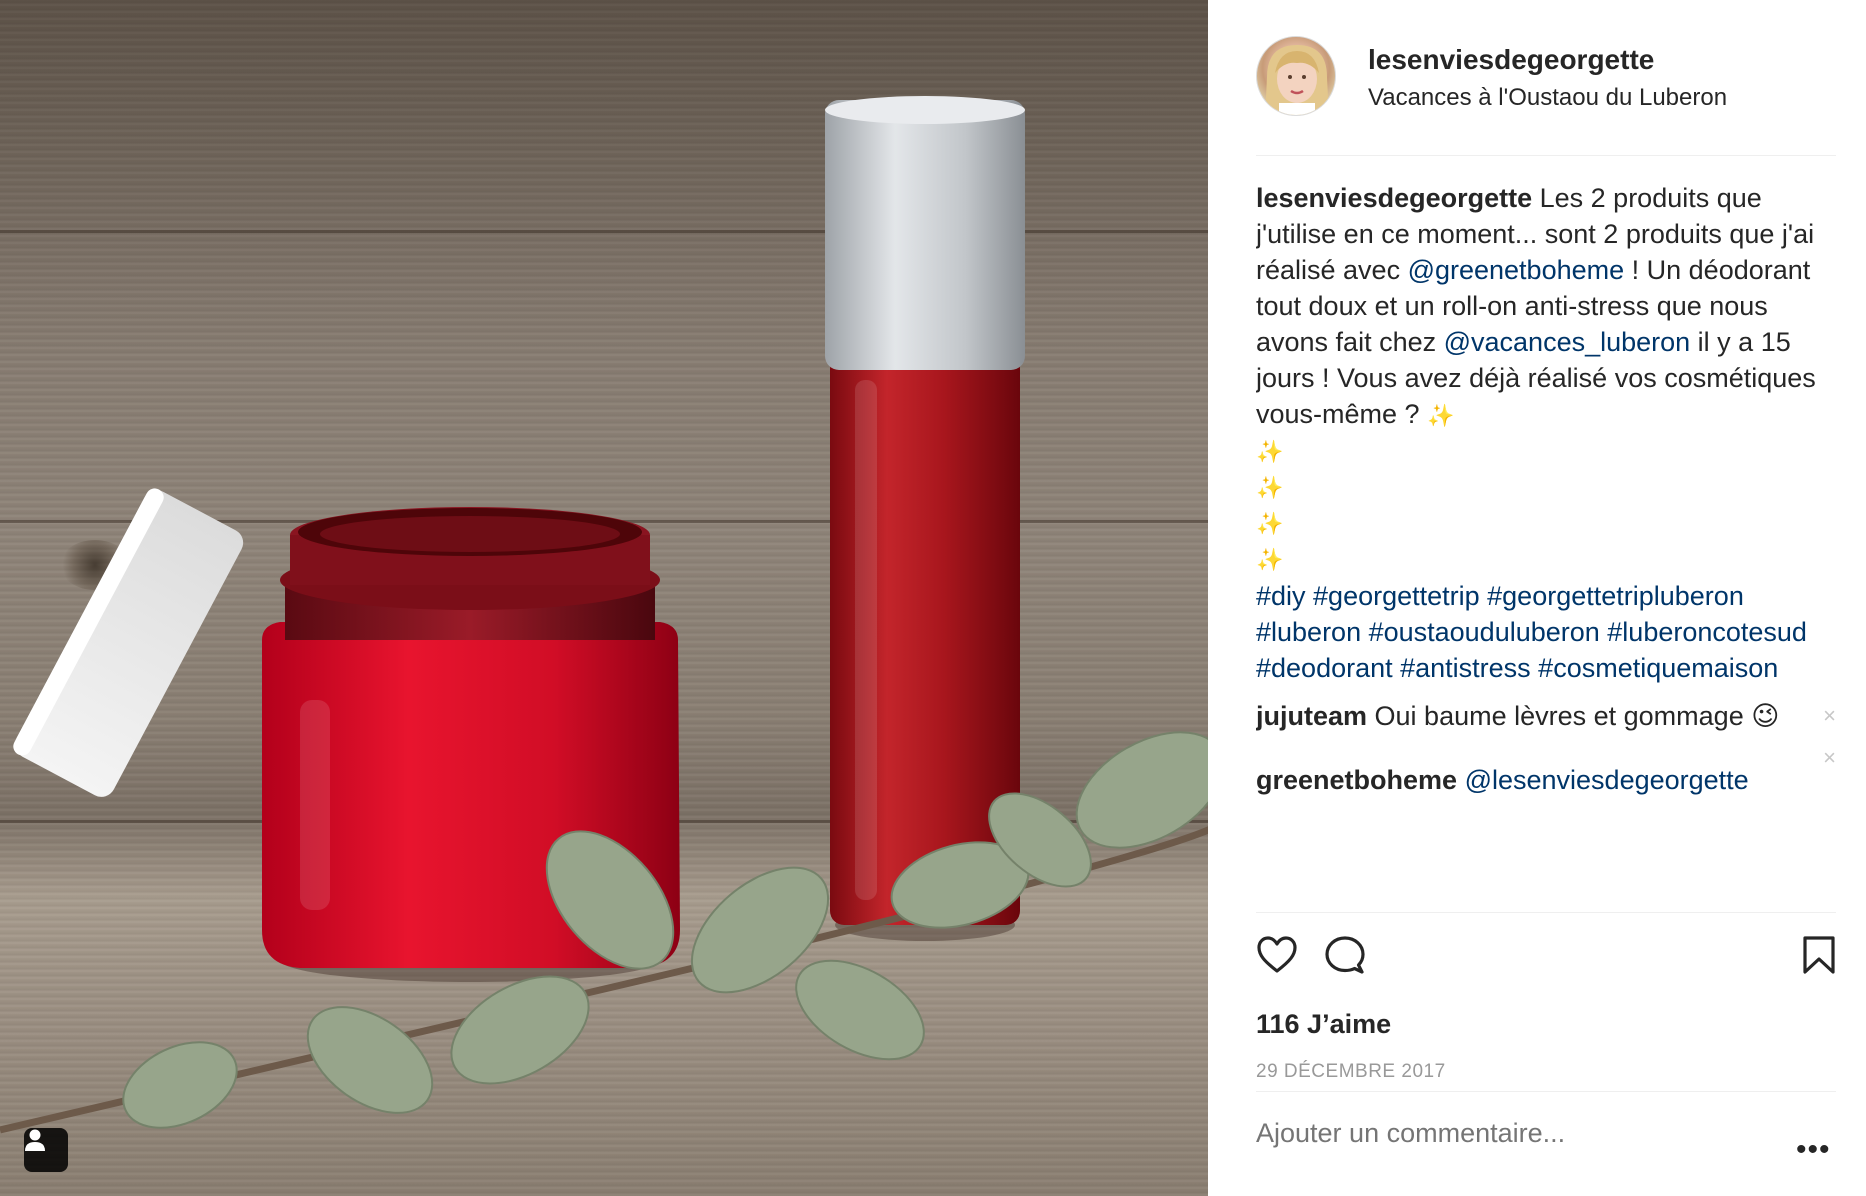 The width and height of the screenshot is (1866, 1196). Describe the element at coordinates (1345, 955) in the screenshot. I see `comment-icon` at that location.